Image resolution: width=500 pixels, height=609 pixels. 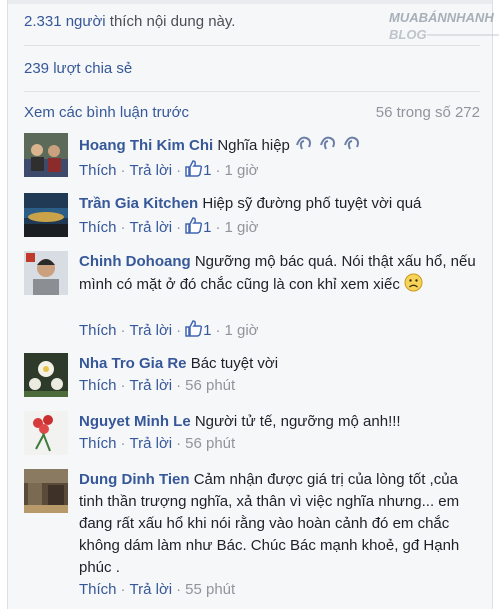 I want to click on svg-text: MUABÁNNHANH, so click(x=441, y=17).